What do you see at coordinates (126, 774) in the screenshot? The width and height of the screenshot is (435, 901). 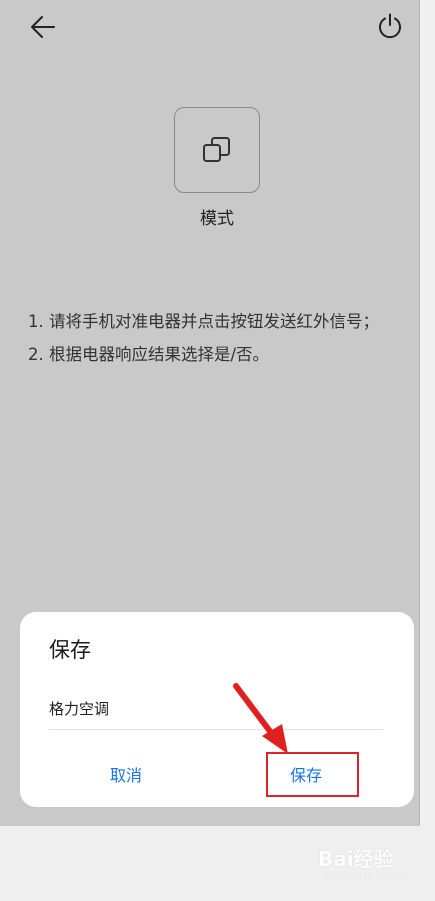 I see `cancel-button: 取消` at bounding box center [126, 774].